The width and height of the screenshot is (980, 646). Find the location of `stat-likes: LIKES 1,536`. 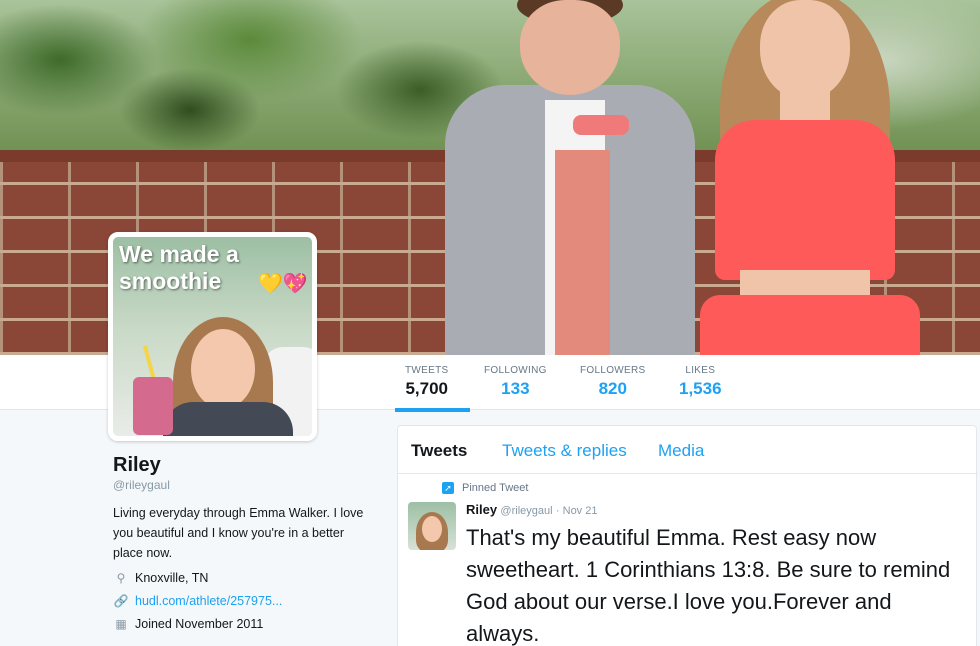

stat-likes: LIKES 1,536 is located at coordinates (700, 382).